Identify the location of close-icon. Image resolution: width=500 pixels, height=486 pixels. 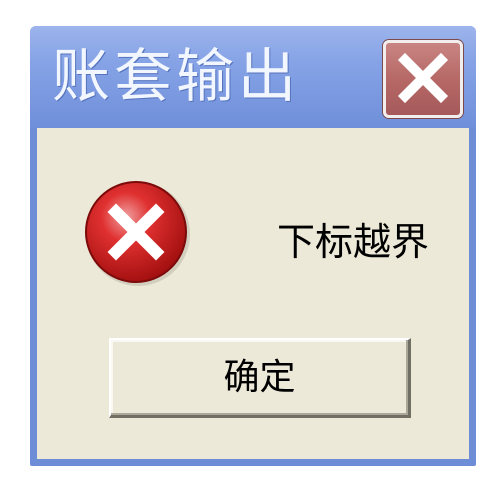
(423, 78).